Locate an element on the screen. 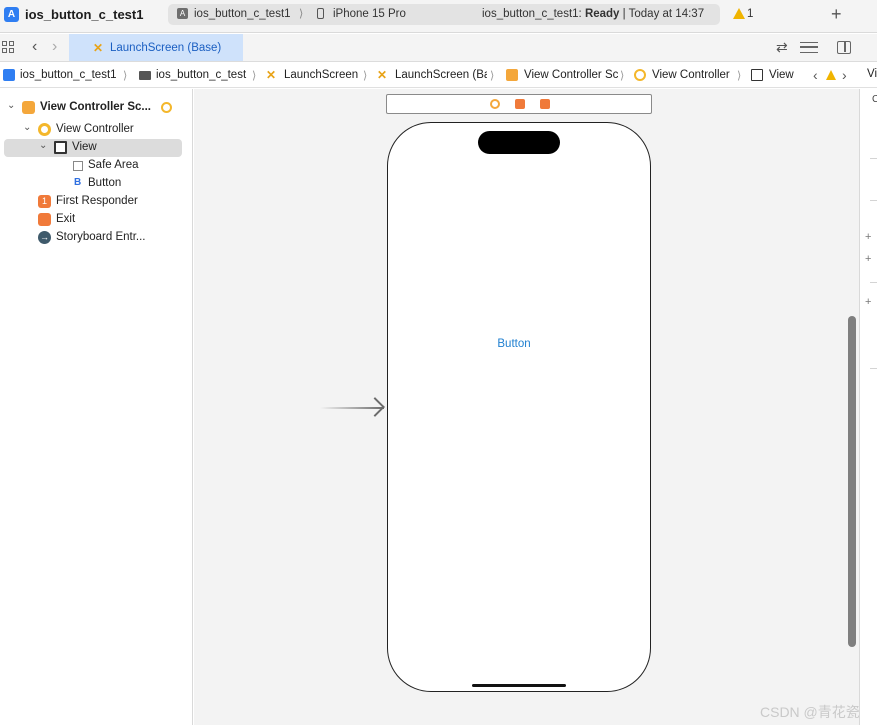 This screenshot has height=725, width=877. button-icon: B is located at coordinates (78, 182).